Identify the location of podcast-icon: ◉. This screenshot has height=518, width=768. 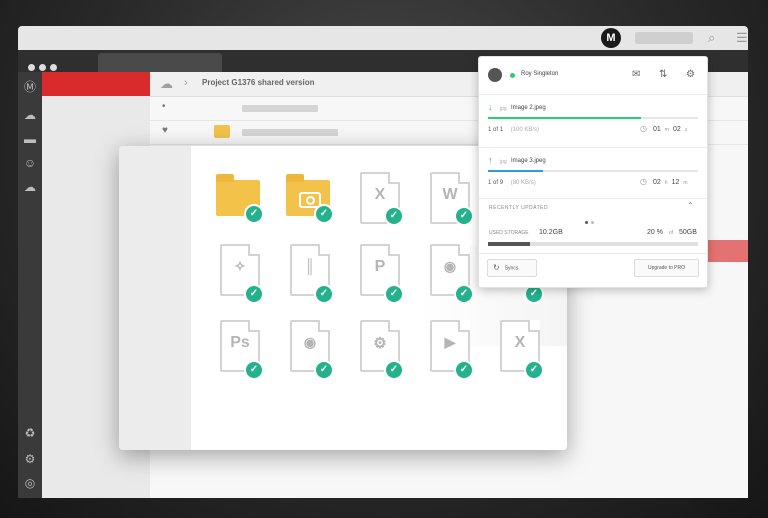
(450, 266).